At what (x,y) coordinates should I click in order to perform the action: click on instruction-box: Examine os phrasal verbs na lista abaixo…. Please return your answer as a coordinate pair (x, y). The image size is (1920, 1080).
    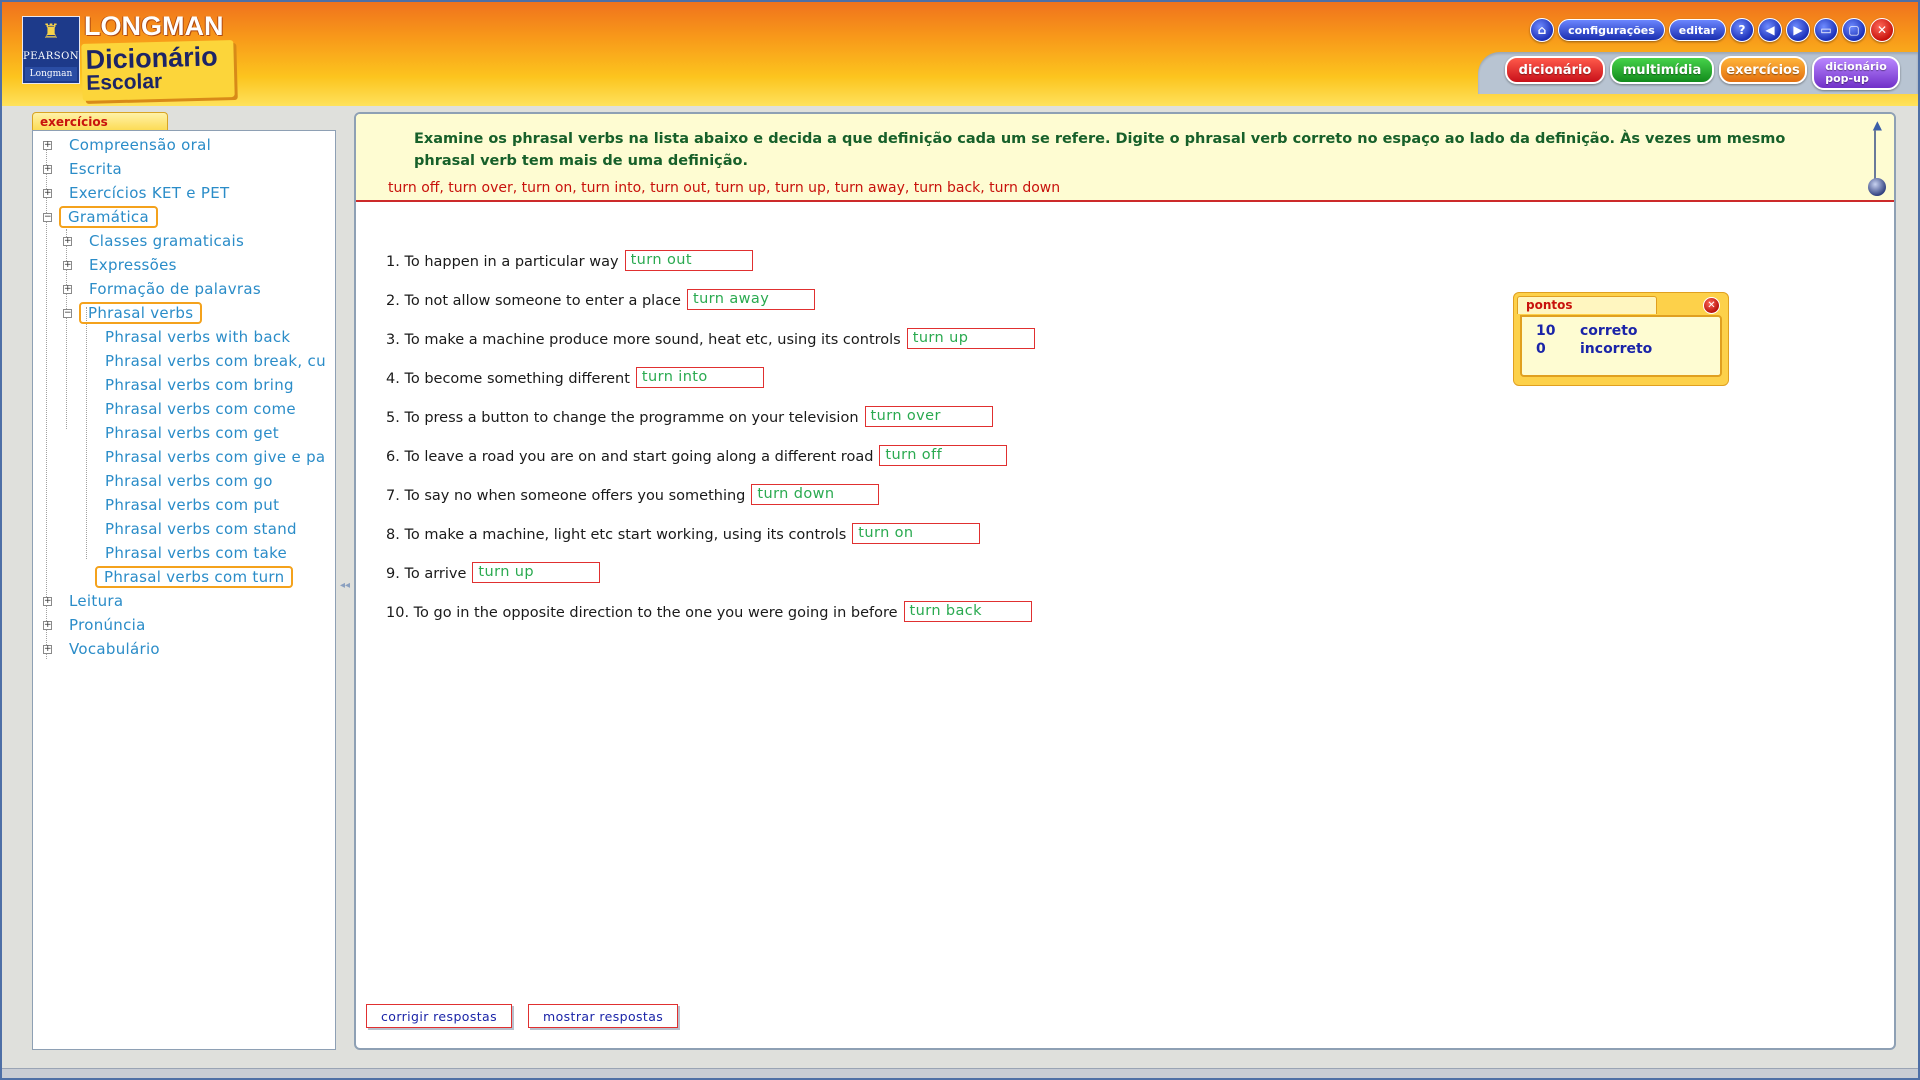
    Looking at the image, I should click on (1125, 158).